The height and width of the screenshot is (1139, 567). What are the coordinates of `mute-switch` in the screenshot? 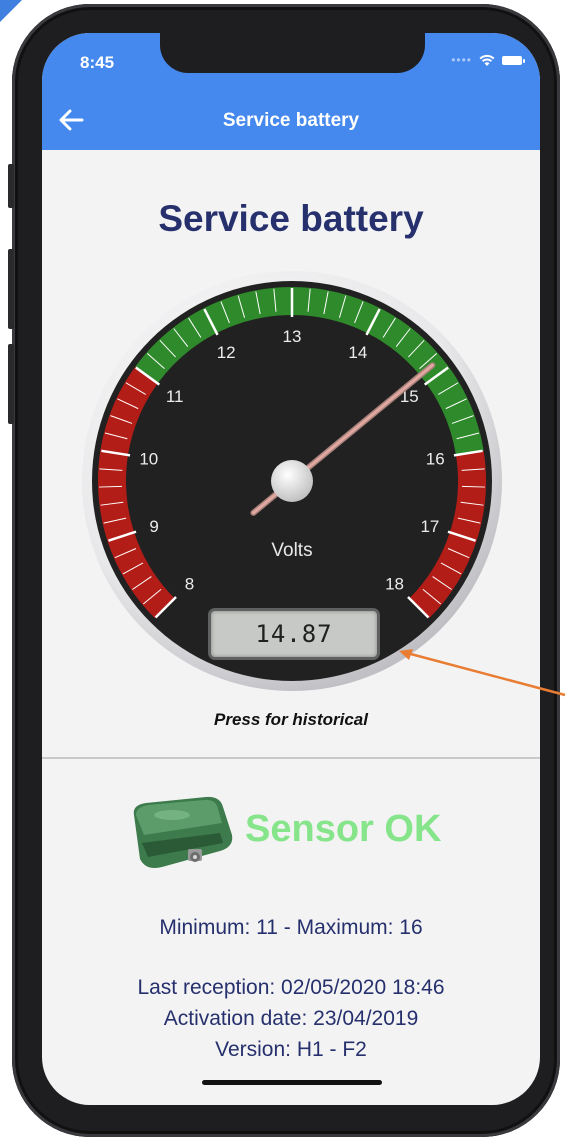 It's located at (11, 186).